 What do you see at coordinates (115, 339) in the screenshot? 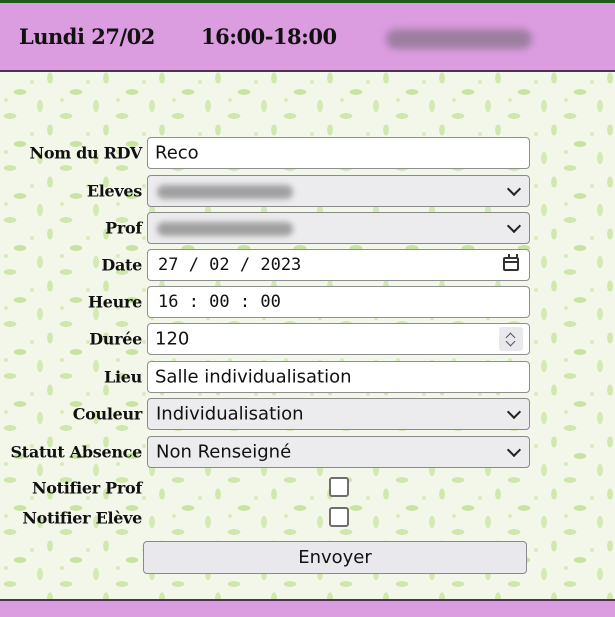
I see `label-duree: Durée` at bounding box center [115, 339].